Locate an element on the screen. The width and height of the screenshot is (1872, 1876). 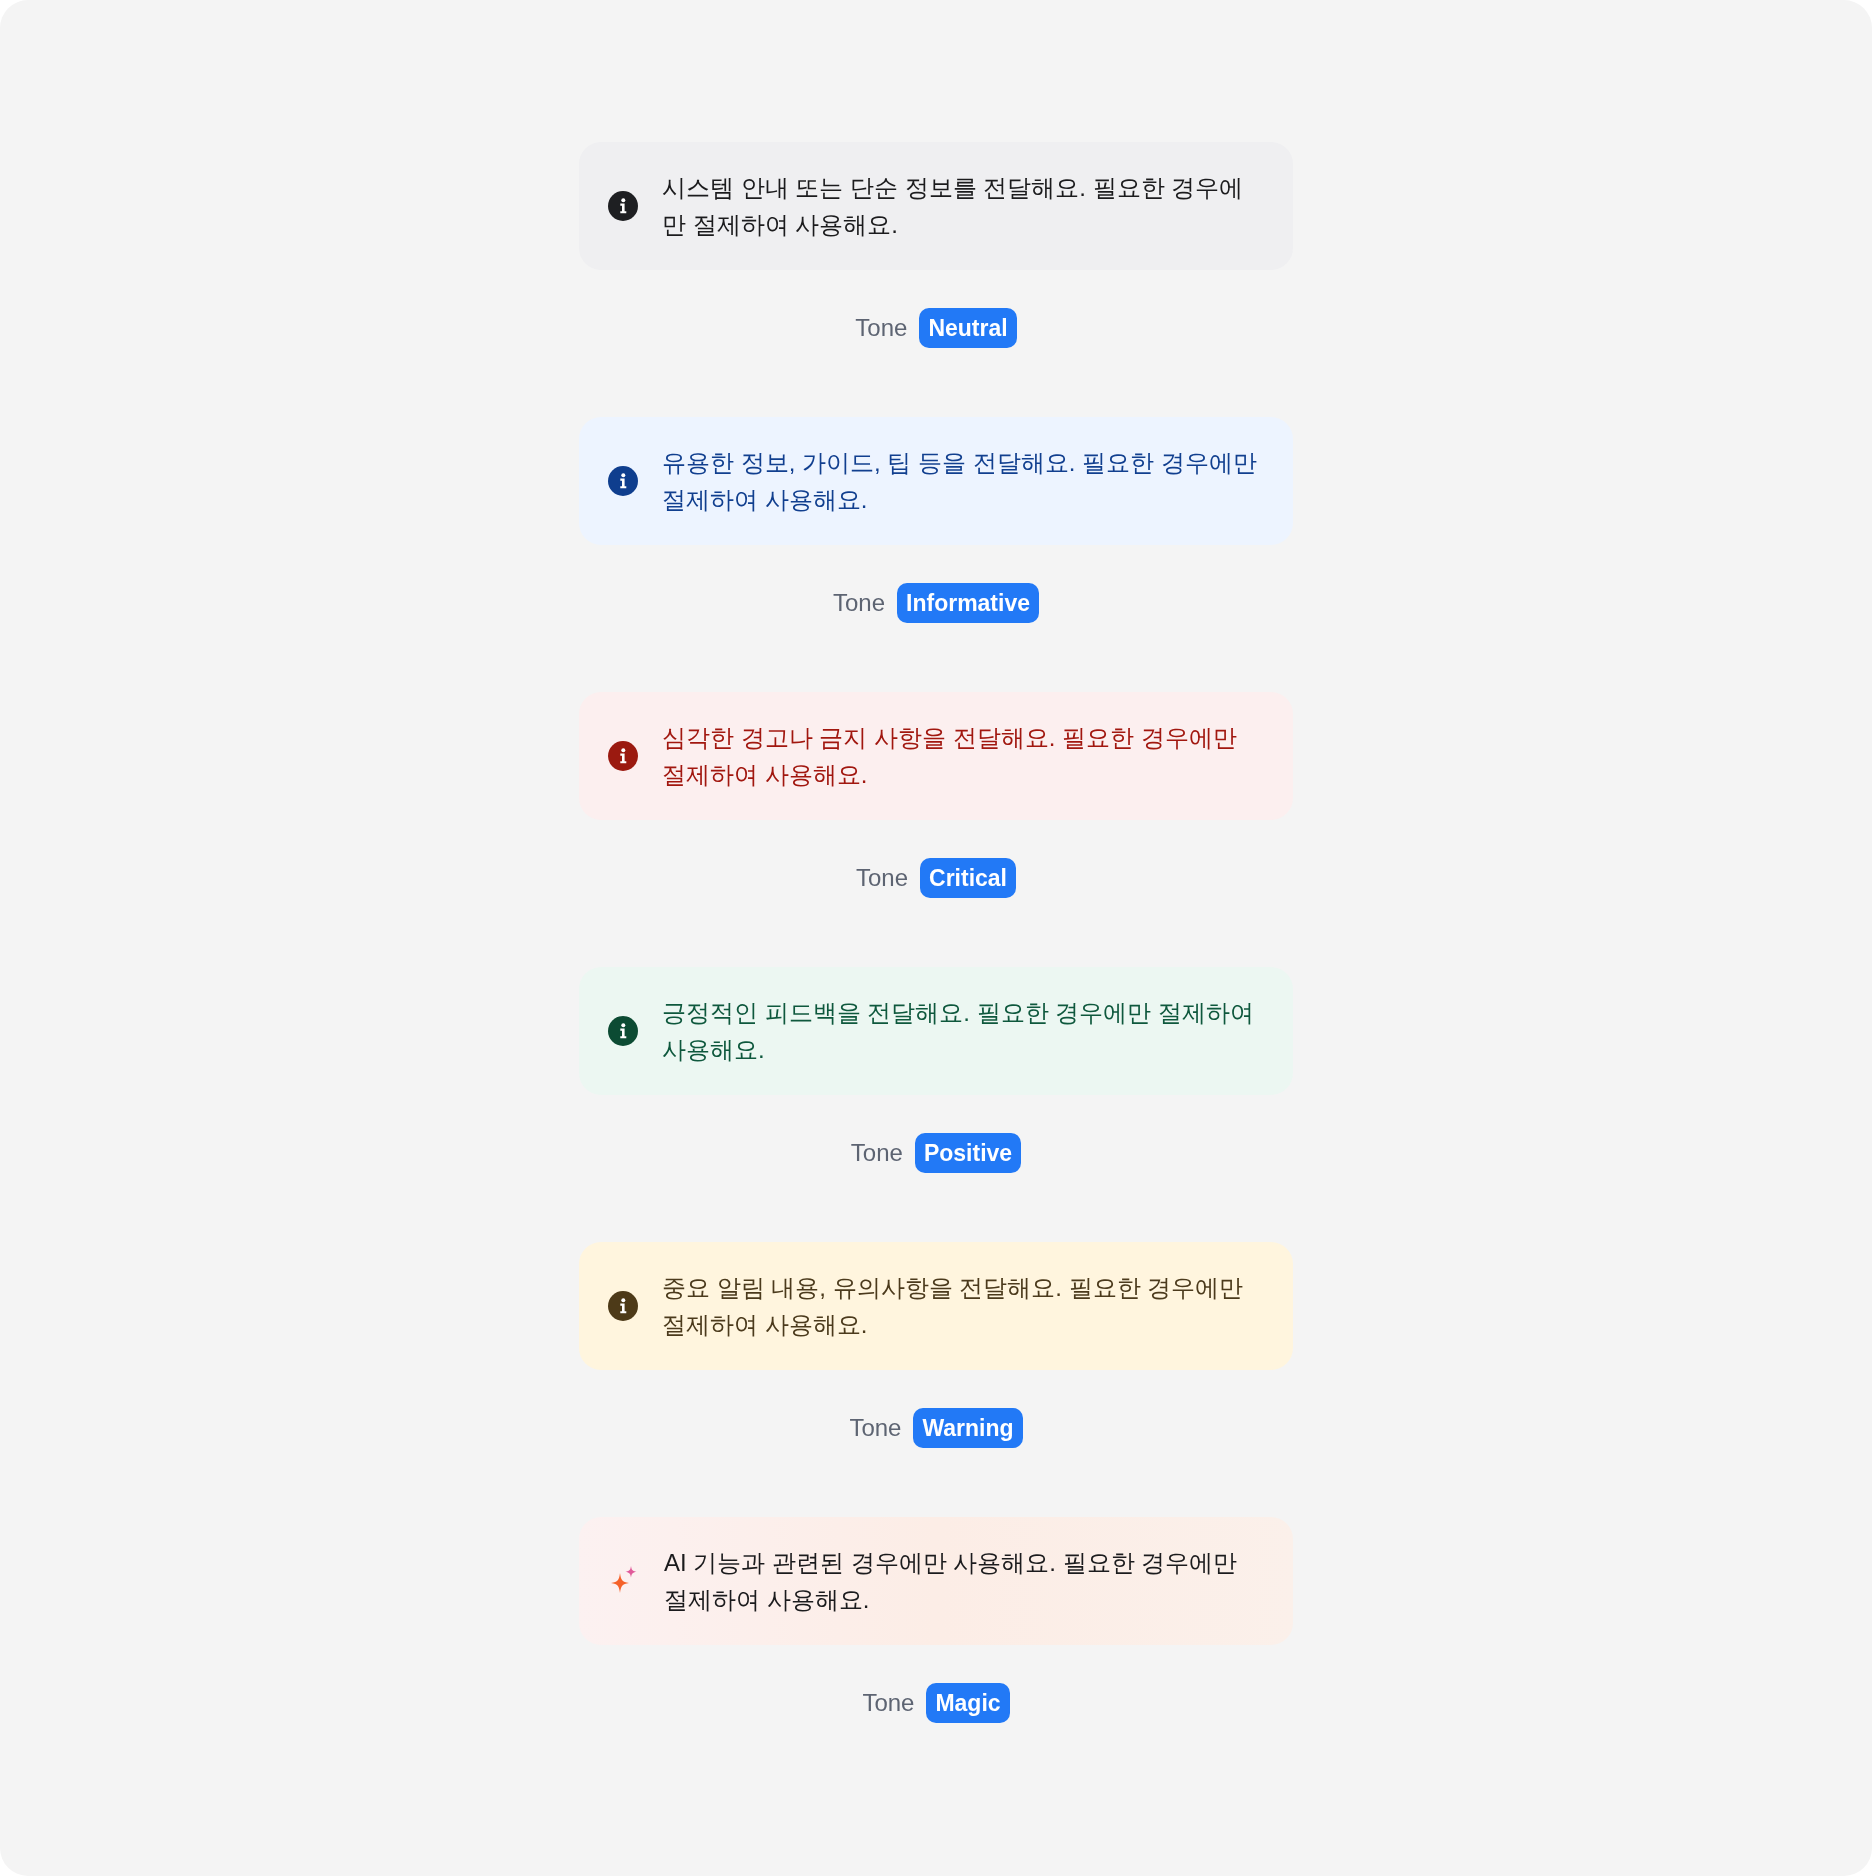
tone-badge: Magic is located at coordinates (968, 1703).